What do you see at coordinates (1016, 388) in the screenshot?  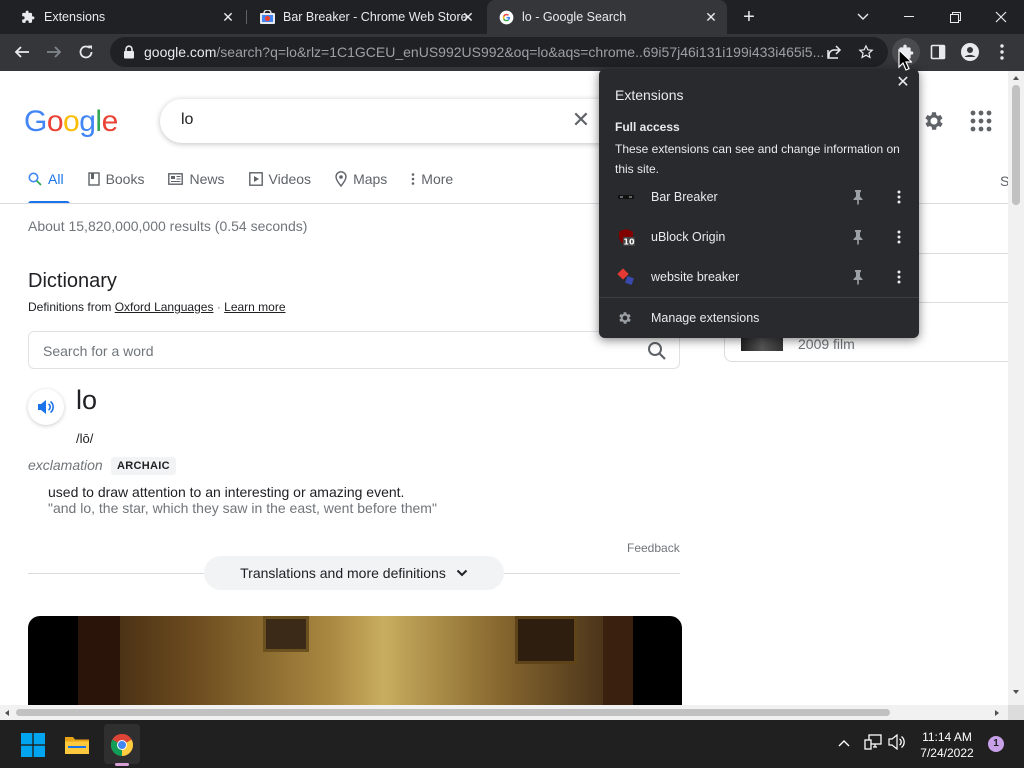 I see `vertical-scrollbar` at bounding box center [1016, 388].